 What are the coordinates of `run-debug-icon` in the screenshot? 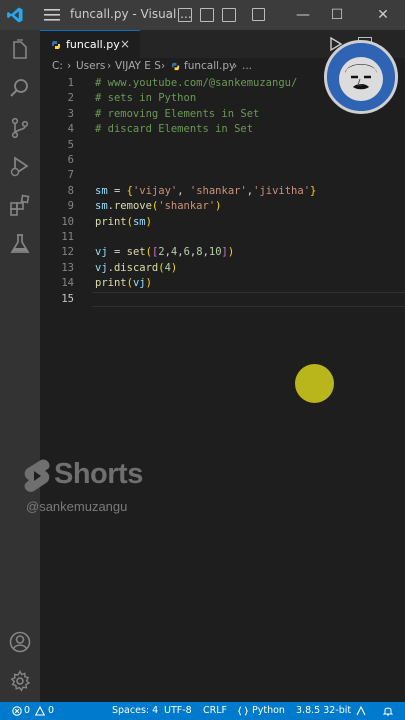 It's located at (20, 166).